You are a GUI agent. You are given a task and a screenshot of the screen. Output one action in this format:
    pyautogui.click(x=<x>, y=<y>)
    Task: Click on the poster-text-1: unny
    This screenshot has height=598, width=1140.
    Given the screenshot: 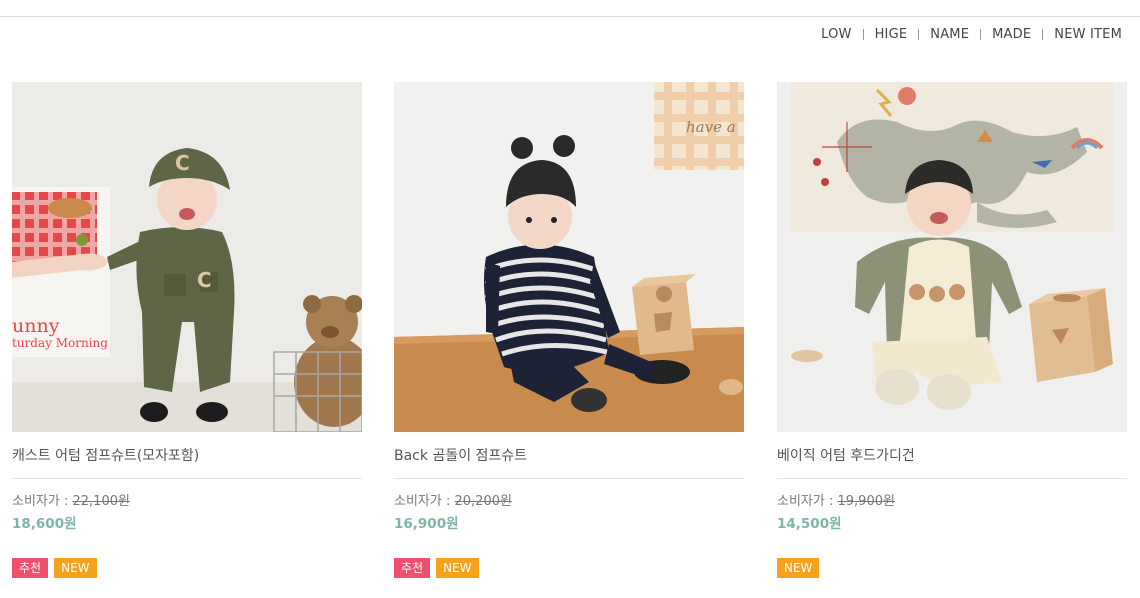 What is the action you would take?
    pyautogui.click(x=36, y=326)
    